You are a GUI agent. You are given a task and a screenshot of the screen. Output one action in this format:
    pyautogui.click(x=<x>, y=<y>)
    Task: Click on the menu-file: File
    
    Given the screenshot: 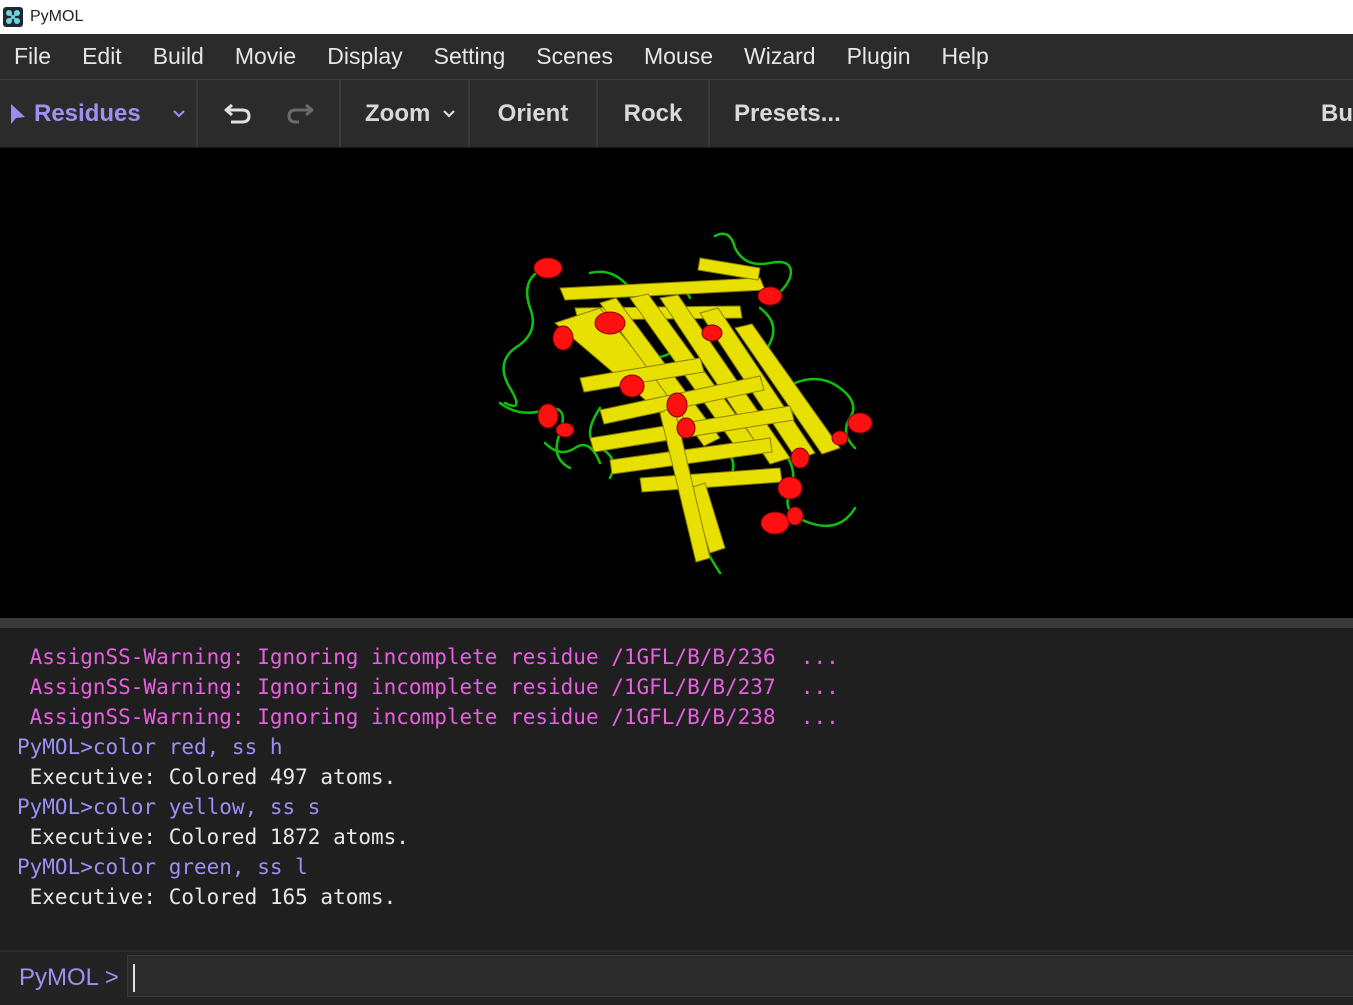 What is the action you would take?
    pyautogui.click(x=34, y=56)
    